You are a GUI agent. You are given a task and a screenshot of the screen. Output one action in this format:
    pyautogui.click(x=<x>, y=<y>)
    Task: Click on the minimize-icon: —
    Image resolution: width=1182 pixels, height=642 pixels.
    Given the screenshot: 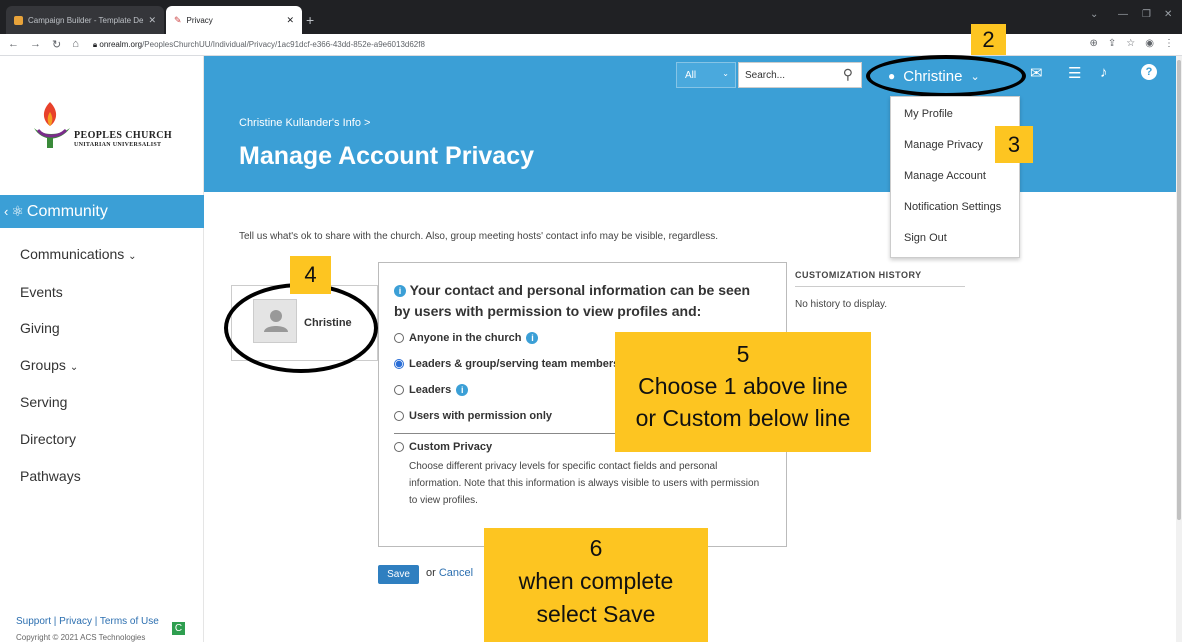 What is the action you would take?
    pyautogui.click(x=1123, y=14)
    